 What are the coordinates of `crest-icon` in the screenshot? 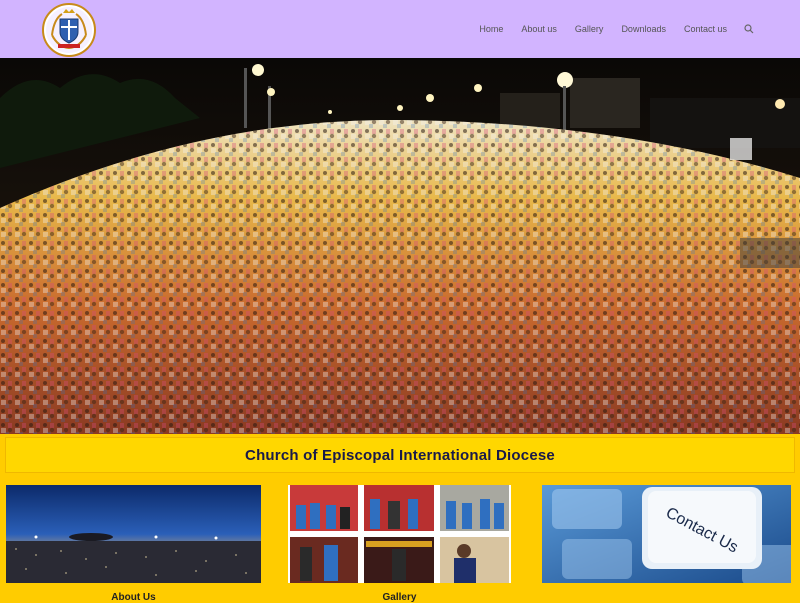 It's located at (69, 30).